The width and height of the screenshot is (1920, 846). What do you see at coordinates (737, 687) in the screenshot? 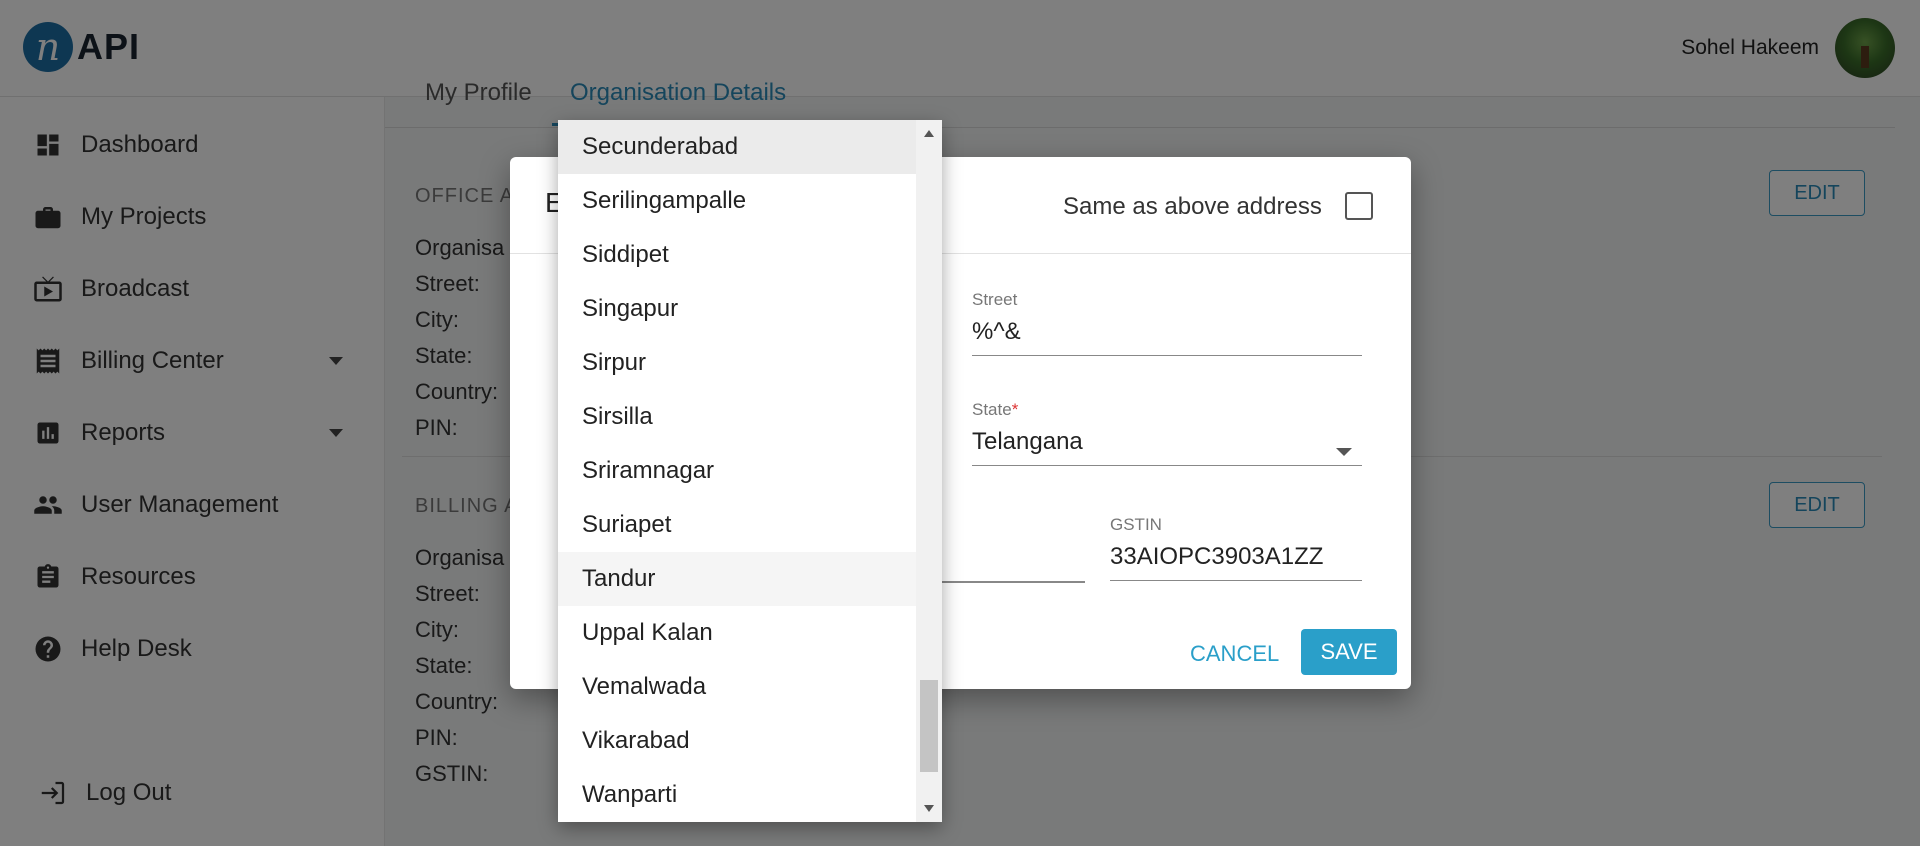
I see `dropdown-option: Vemalwada` at bounding box center [737, 687].